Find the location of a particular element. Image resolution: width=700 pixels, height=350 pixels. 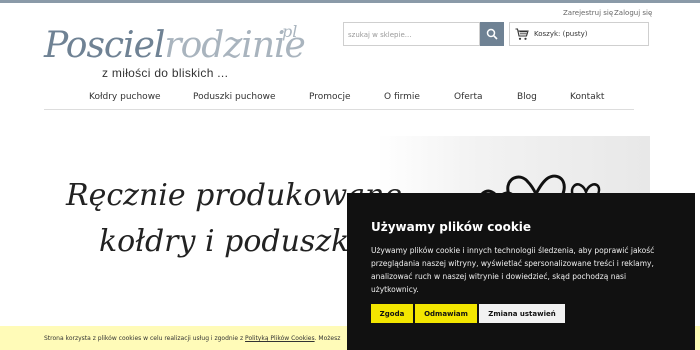

nav-item-kontakt: Kontakt is located at coordinates (587, 97).